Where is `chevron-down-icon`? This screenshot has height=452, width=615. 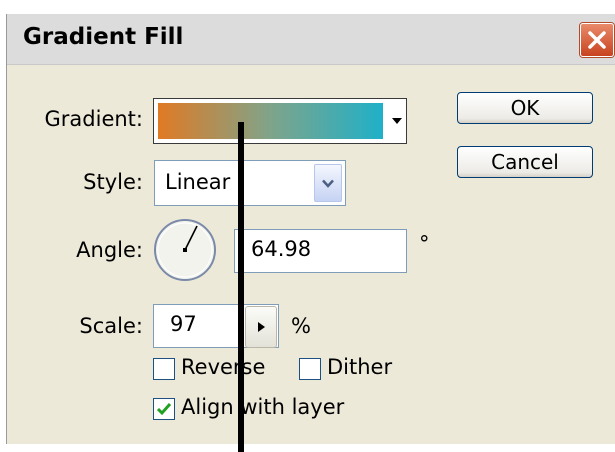
chevron-down-icon is located at coordinates (328, 183).